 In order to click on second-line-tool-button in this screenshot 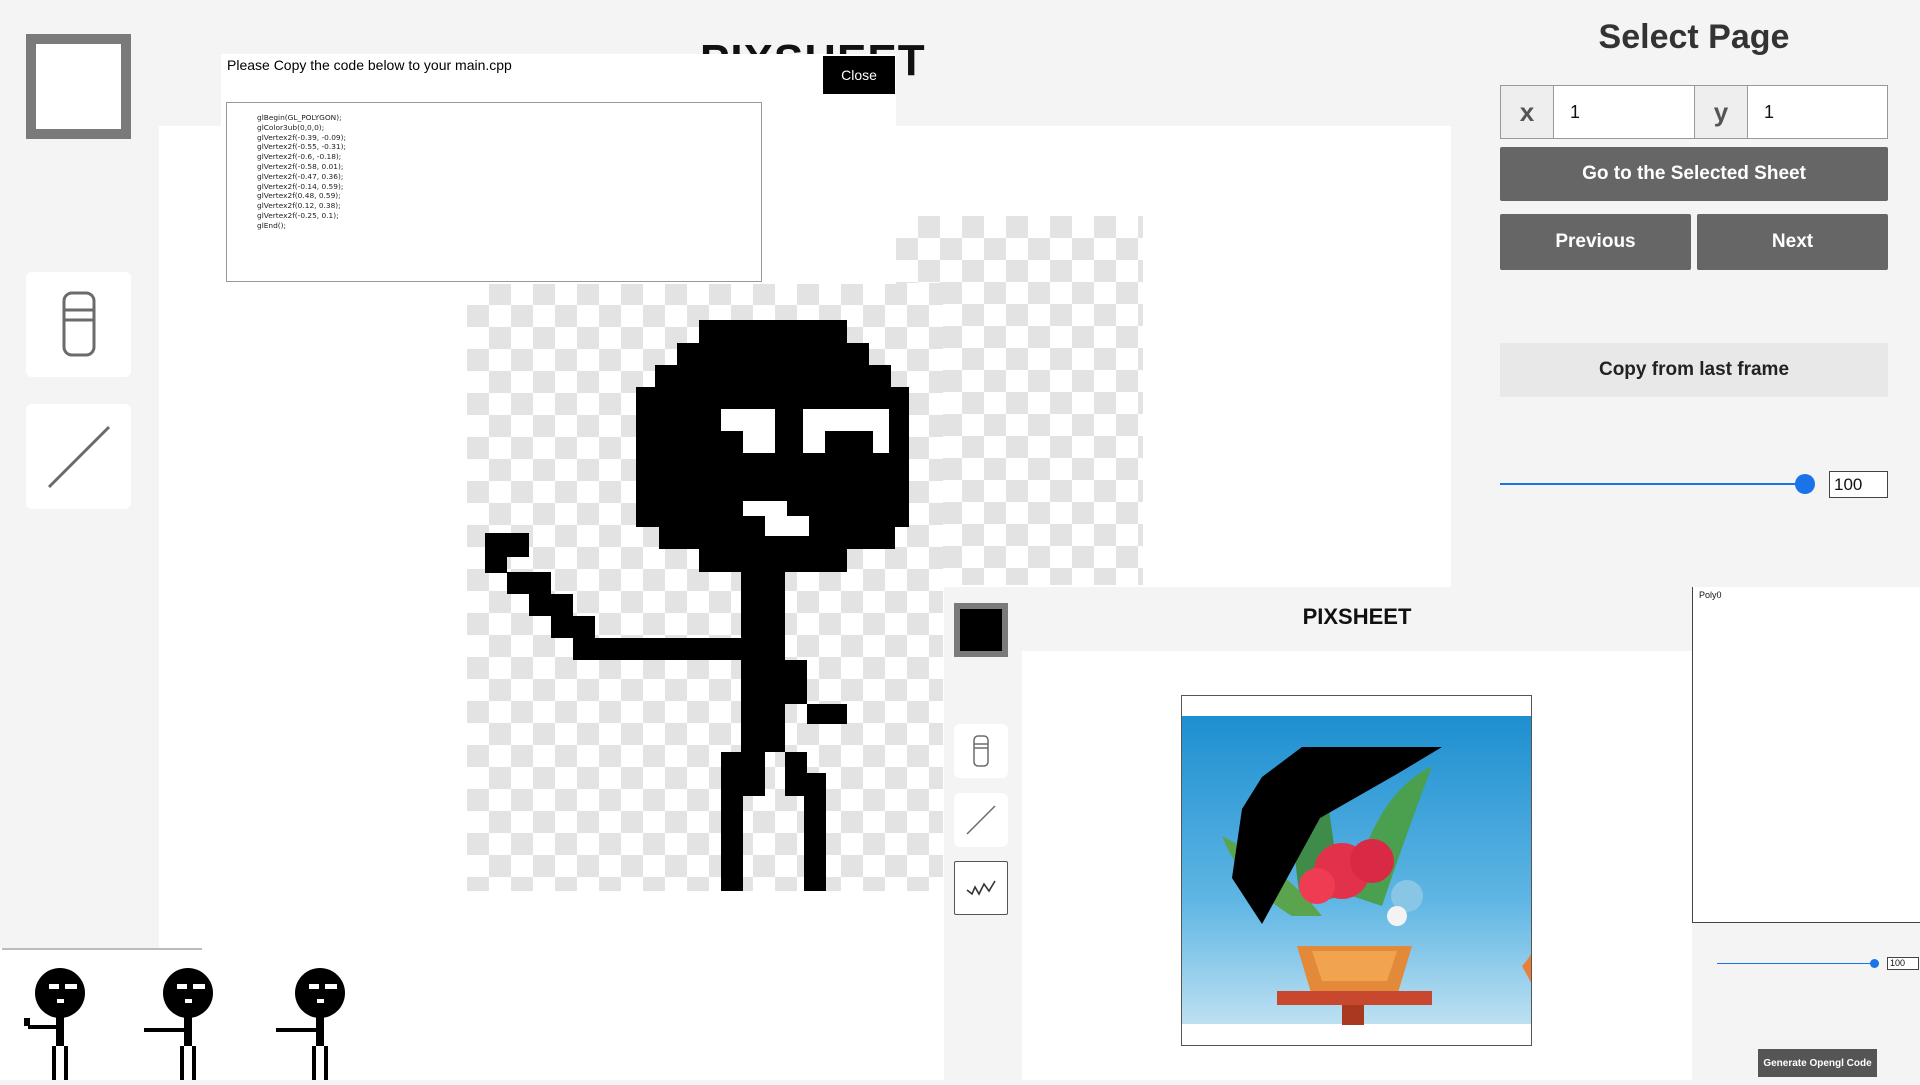, I will do `click(981, 820)`.